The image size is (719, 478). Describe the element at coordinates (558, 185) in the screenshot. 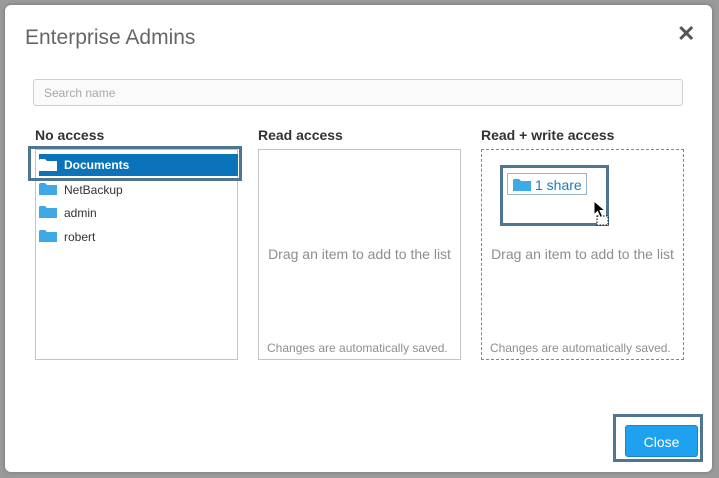

I see `share-count-label: 1 share` at that location.